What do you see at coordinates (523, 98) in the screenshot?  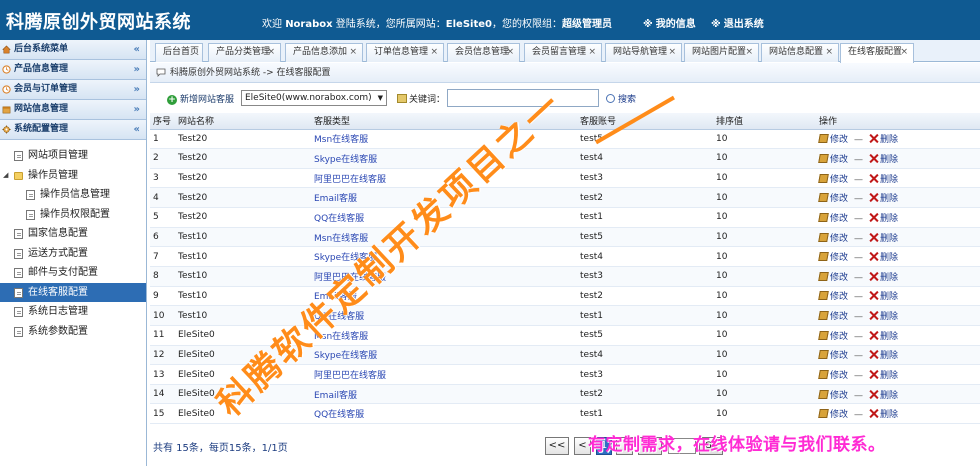 I see `keyword-input` at bounding box center [523, 98].